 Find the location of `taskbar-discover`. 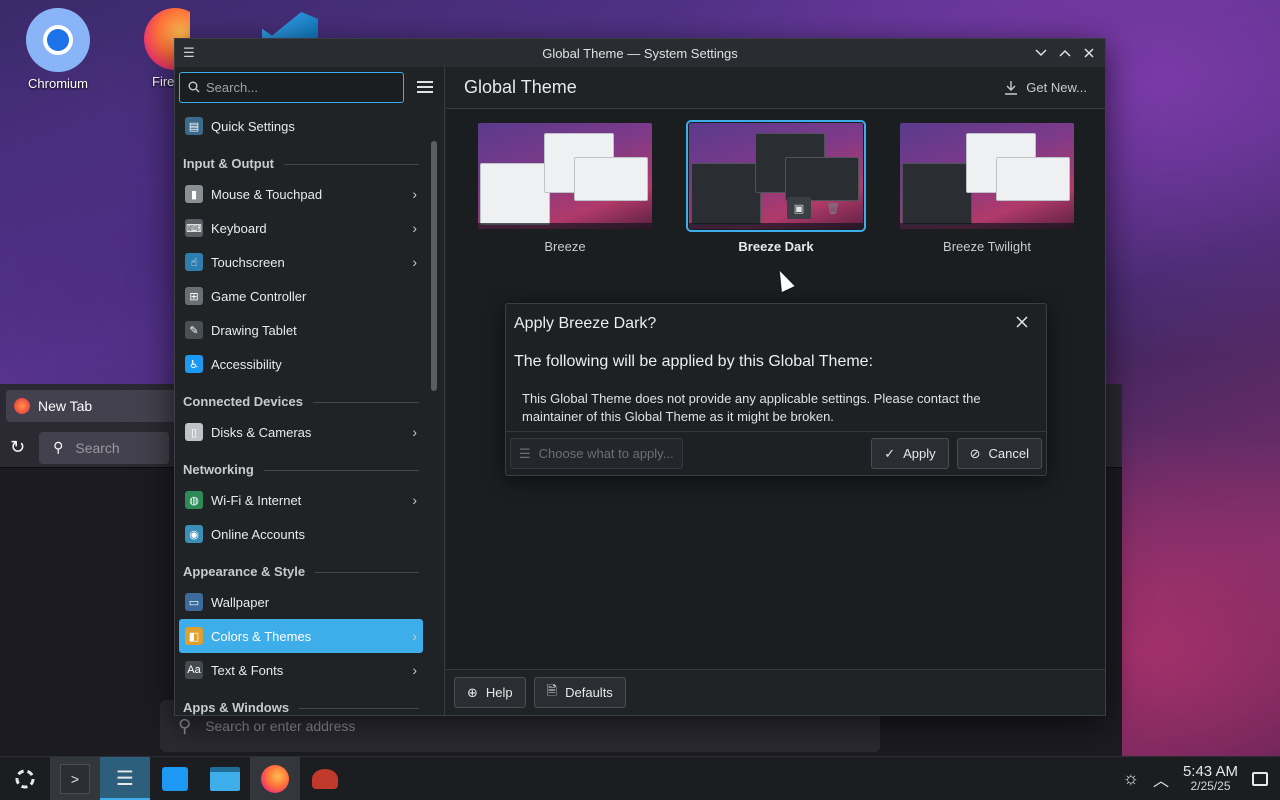

taskbar-discover is located at coordinates (175, 778).